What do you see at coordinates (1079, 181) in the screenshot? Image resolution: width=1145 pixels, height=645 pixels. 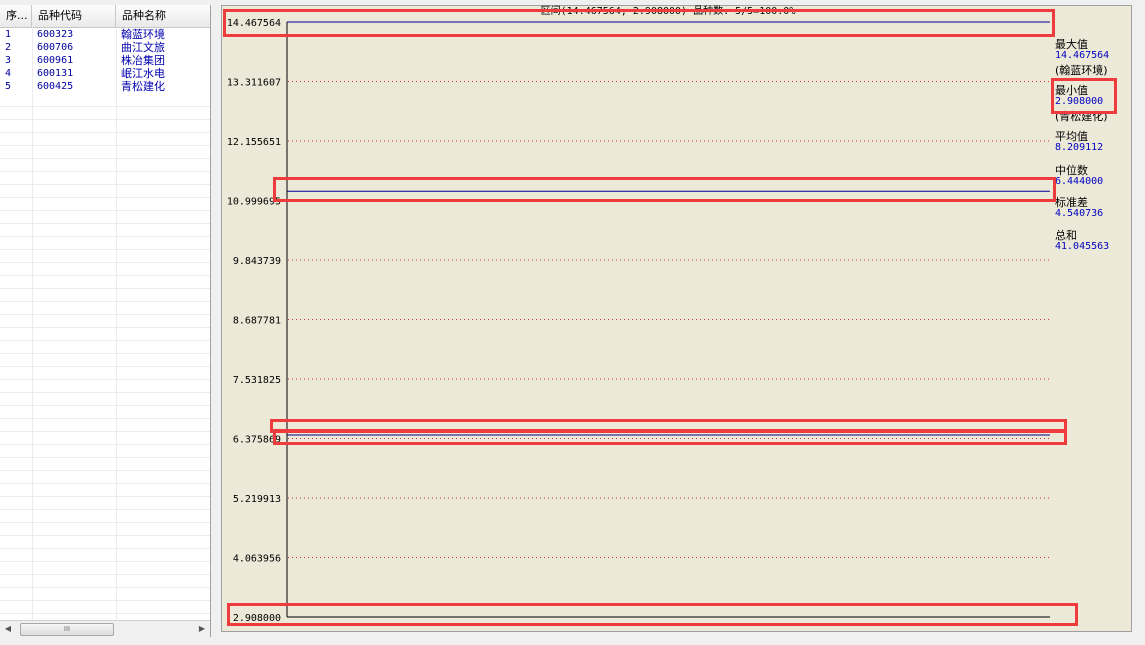 I see `stat-median-value: 6.444000` at bounding box center [1079, 181].